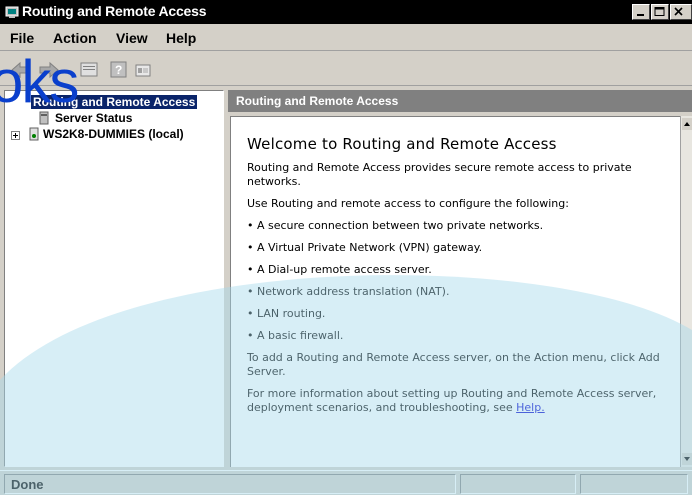 The width and height of the screenshot is (692, 495). I want to click on help-button: ?, so click(119, 70).